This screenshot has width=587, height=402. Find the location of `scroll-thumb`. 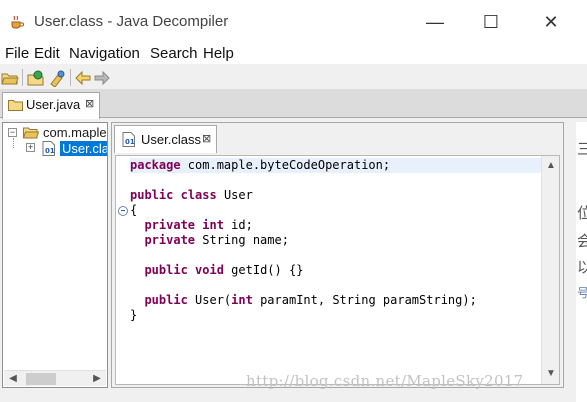

scroll-thumb is located at coordinates (41, 379).